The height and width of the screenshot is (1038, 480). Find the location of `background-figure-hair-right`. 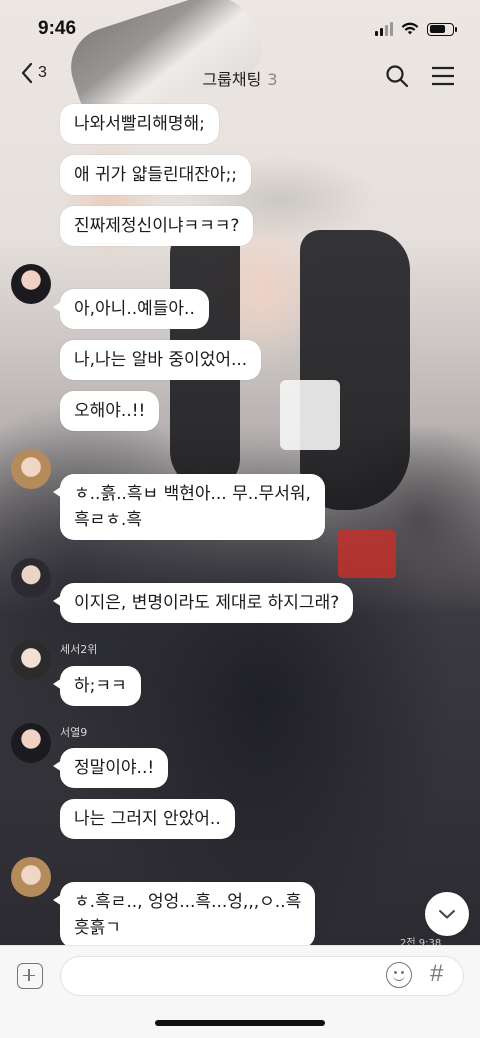

background-figure-hair-right is located at coordinates (355, 370).